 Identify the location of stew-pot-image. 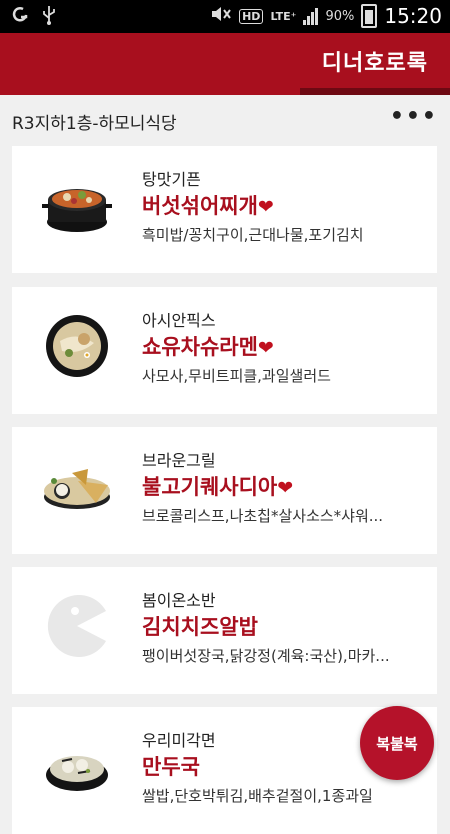
(77, 205).